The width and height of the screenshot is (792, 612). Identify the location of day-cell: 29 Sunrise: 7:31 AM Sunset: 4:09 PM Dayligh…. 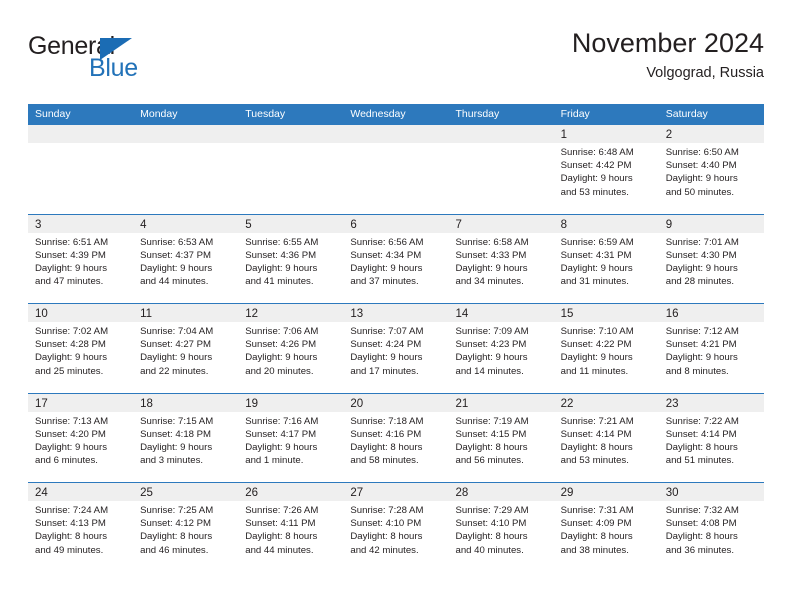
(606, 527).